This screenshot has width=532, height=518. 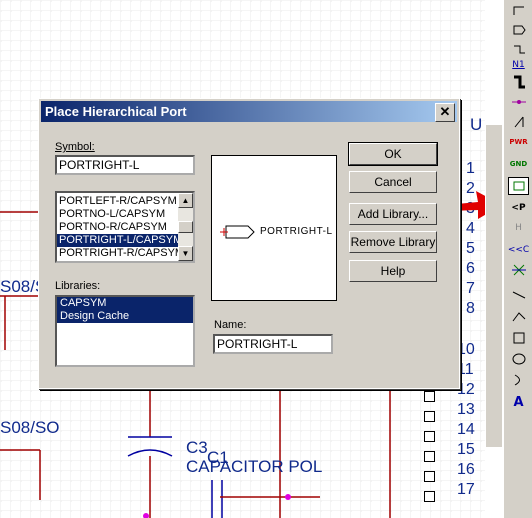 What do you see at coordinates (518, 250) in the screenshot?
I see `off-page-icon: <<C` at bounding box center [518, 250].